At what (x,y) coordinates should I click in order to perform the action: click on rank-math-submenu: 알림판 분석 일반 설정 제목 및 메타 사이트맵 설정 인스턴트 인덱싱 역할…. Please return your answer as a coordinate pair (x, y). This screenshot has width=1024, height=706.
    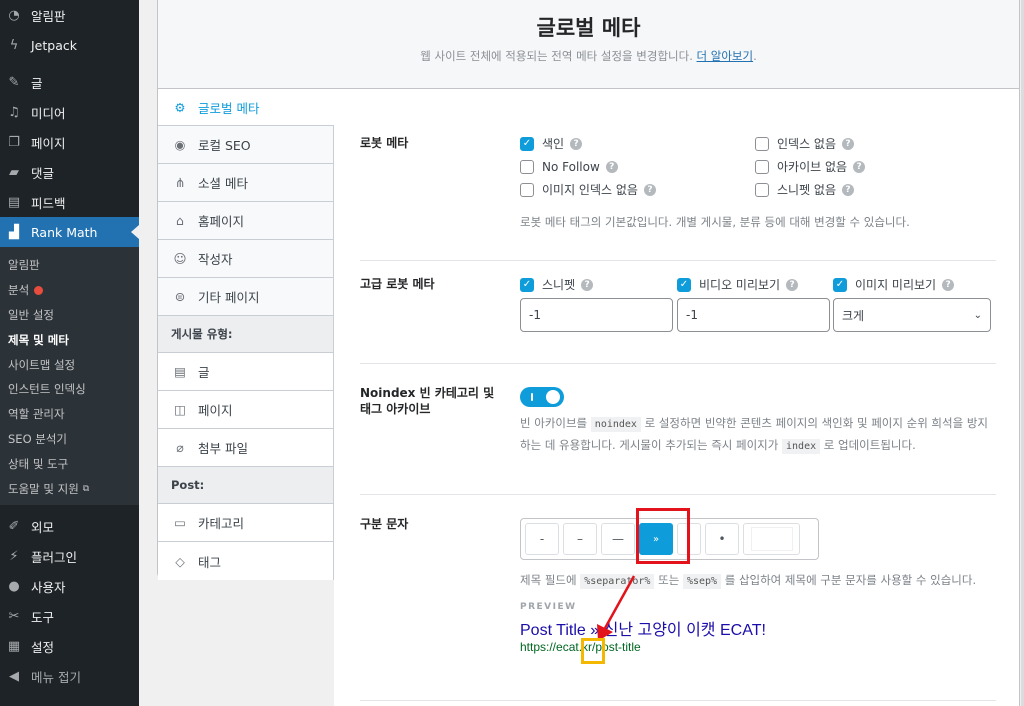
    Looking at the image, I should click on (69, 376).